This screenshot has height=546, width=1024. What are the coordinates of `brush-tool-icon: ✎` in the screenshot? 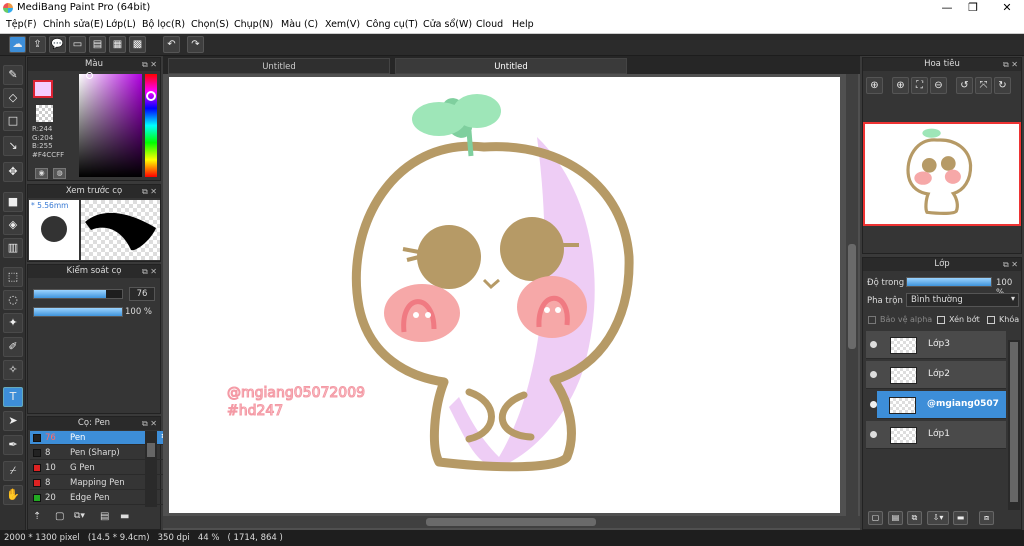 It's located at (13, 75).